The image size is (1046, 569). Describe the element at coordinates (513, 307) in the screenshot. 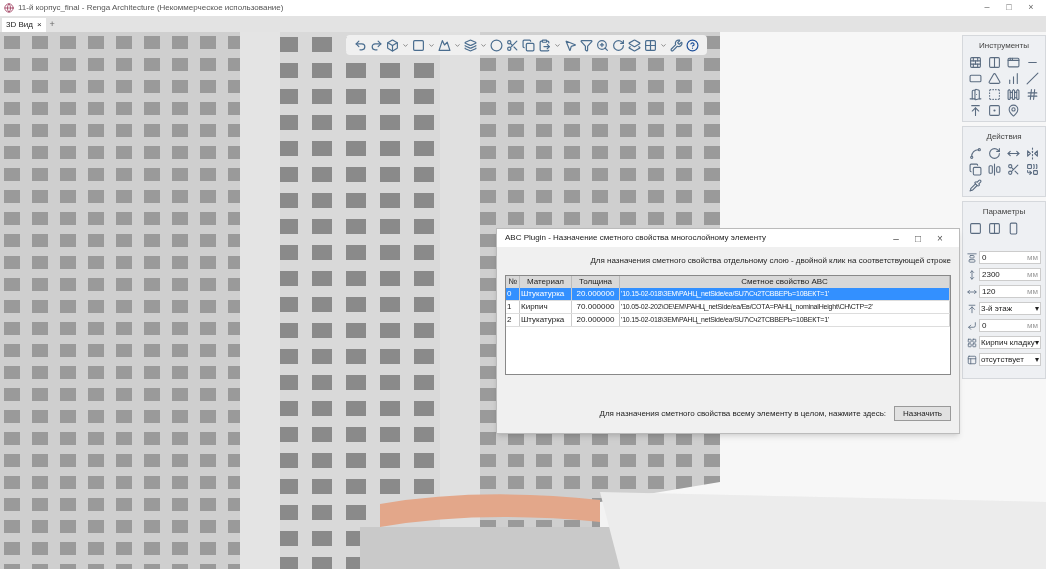

I see `table-cell: 1` at that location.